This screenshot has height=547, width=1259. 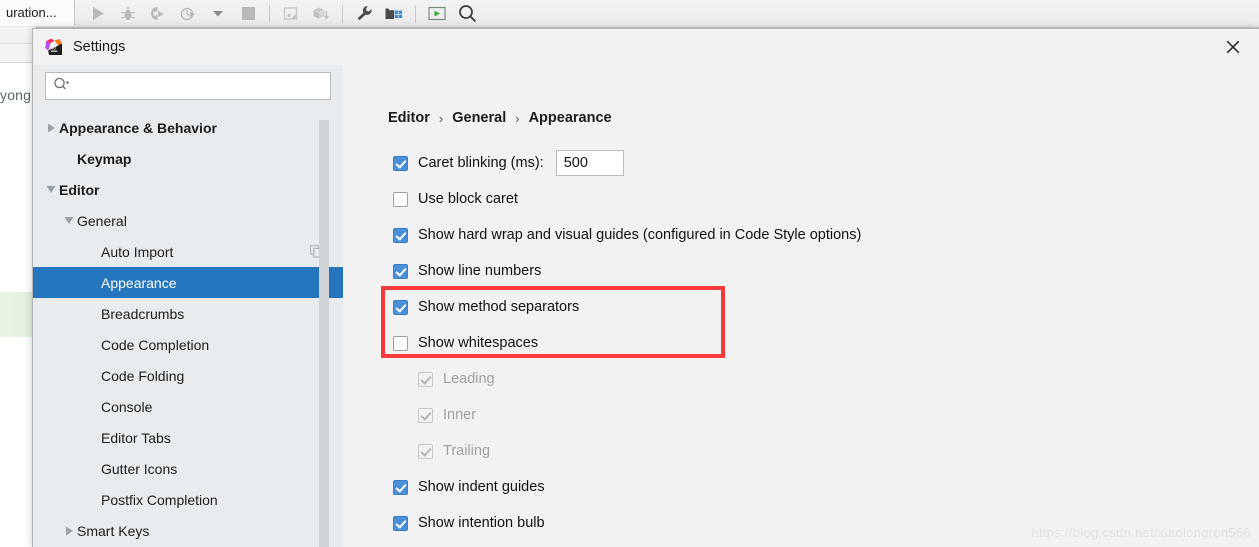 I want to click on sidebar-item-appearance: Appearance, so click(x=188, y=282).